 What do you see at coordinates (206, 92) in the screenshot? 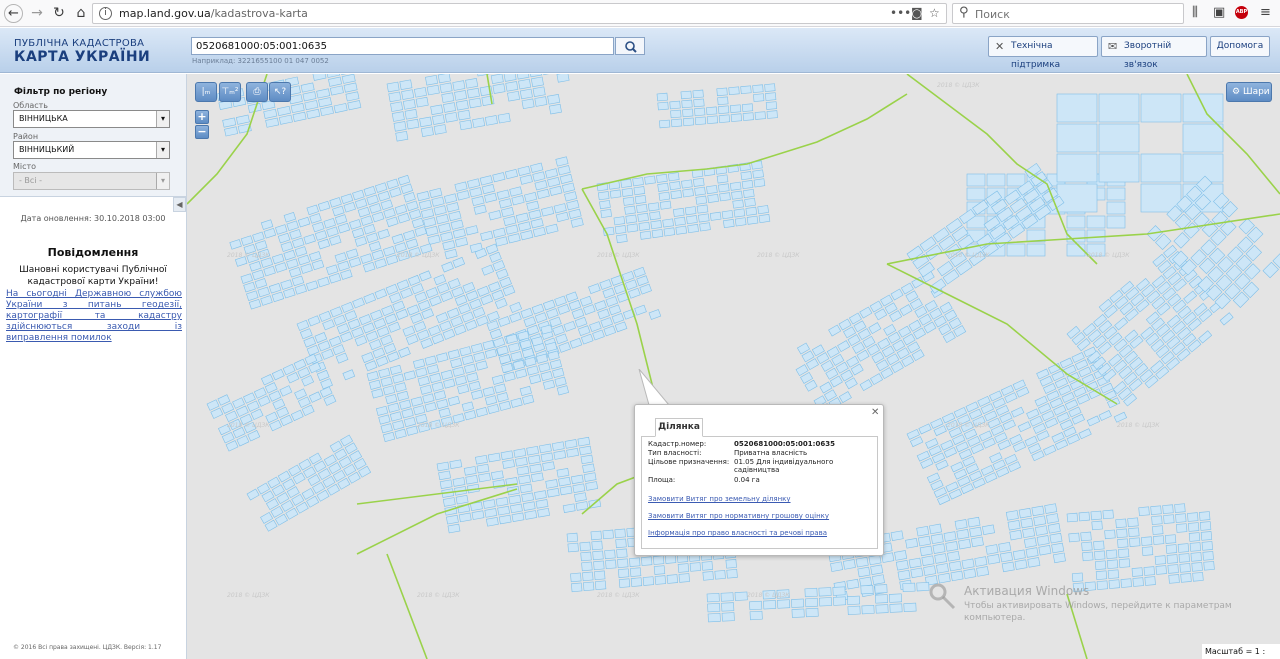
I see `measure-distance-tool: |ₘ` at bounding box center [206, 92].